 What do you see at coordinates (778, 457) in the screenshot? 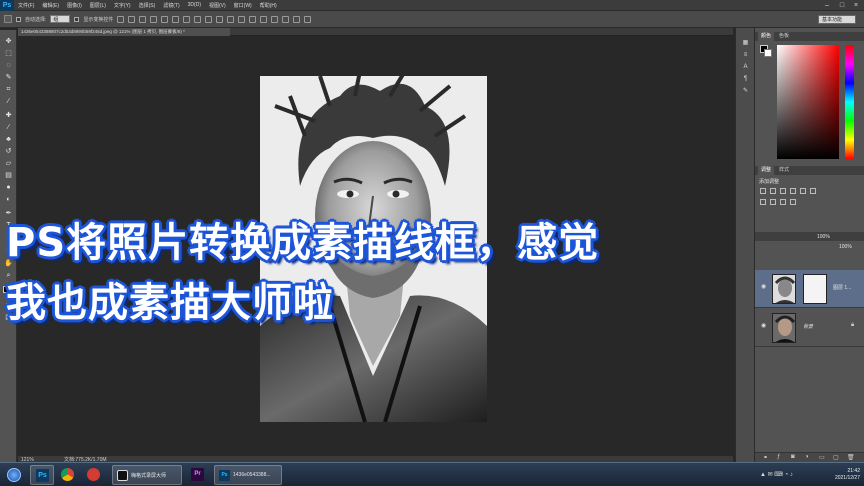
I see `fx-icon: ƒ` at bounding box center [778, 457].